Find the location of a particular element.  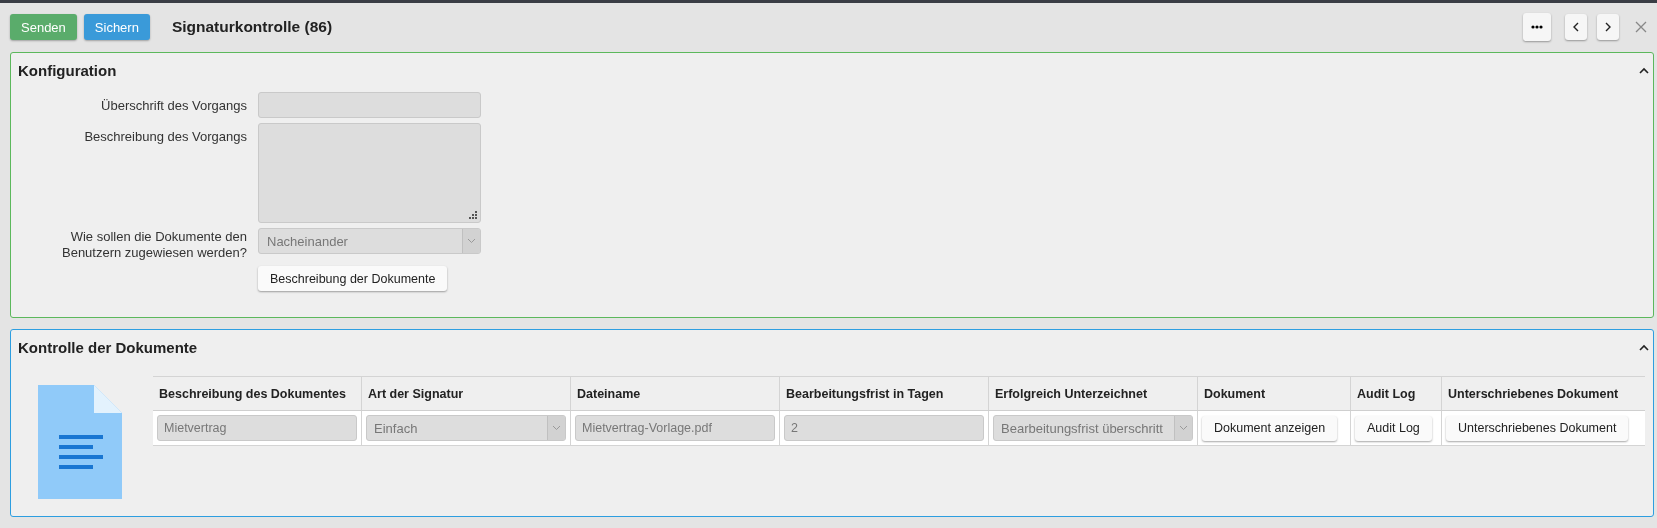

more-button is located at coordinates (1537, 27).